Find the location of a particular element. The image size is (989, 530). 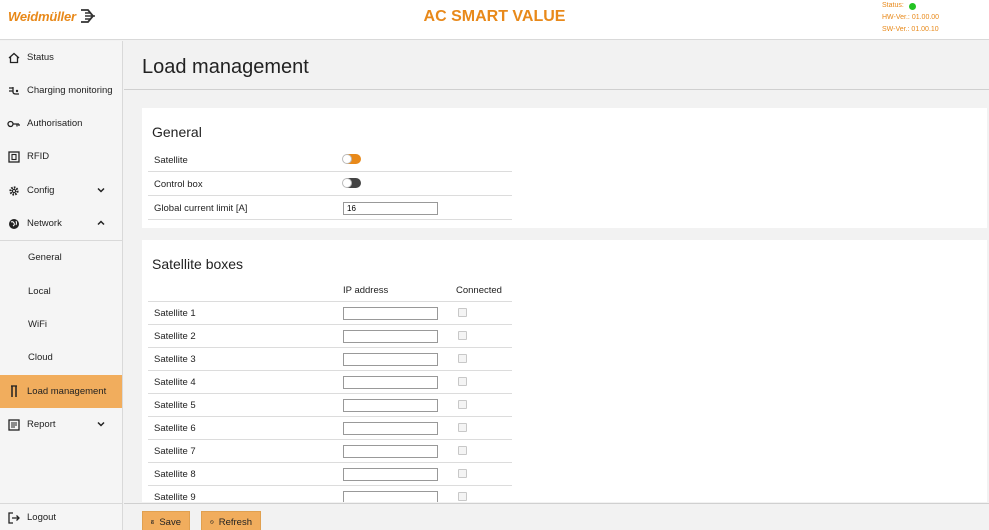

sidebar-item-label: Load management is located at coordinates (67, 391).